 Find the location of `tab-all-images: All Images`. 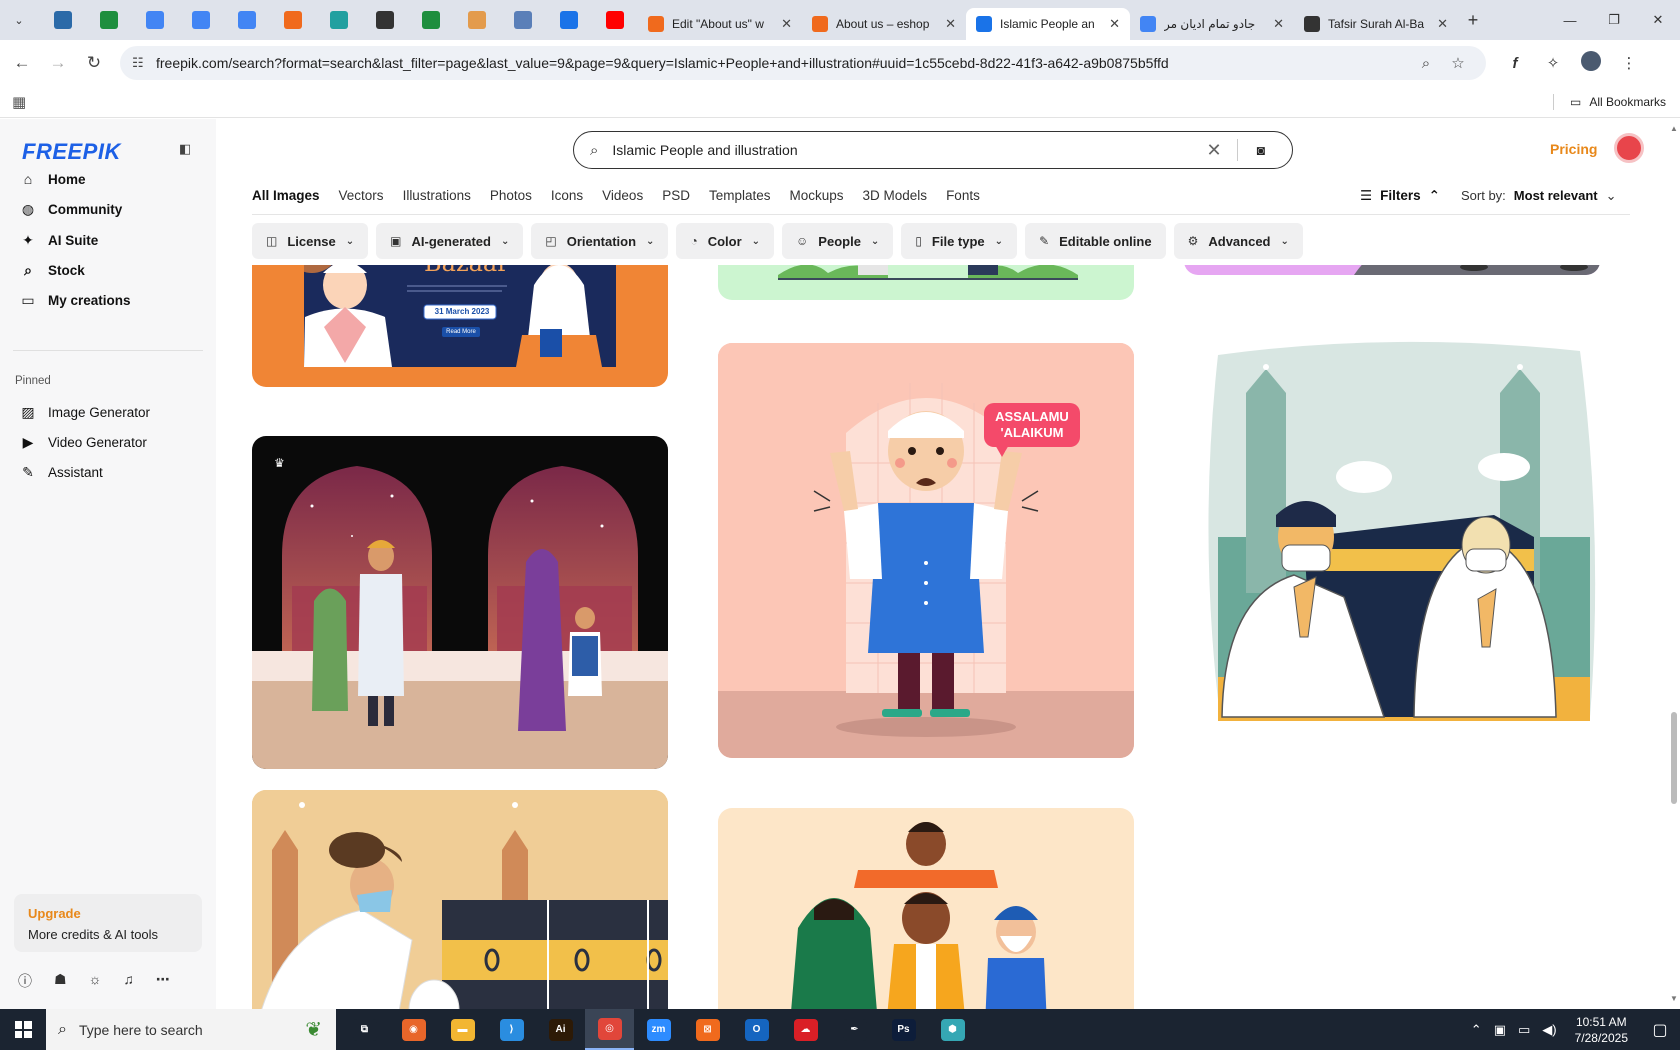

tab-all-images: All Images is located at coordinates (286, 200).